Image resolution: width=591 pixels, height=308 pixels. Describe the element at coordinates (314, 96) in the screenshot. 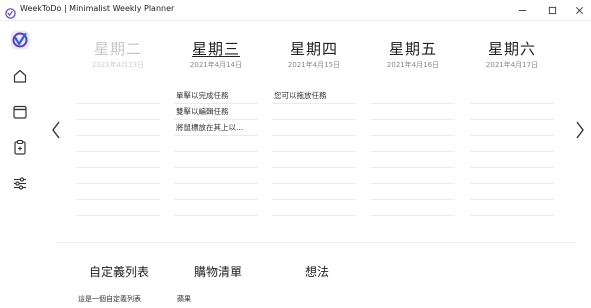

I see `task-item: 您可以拖放任務` at that location.